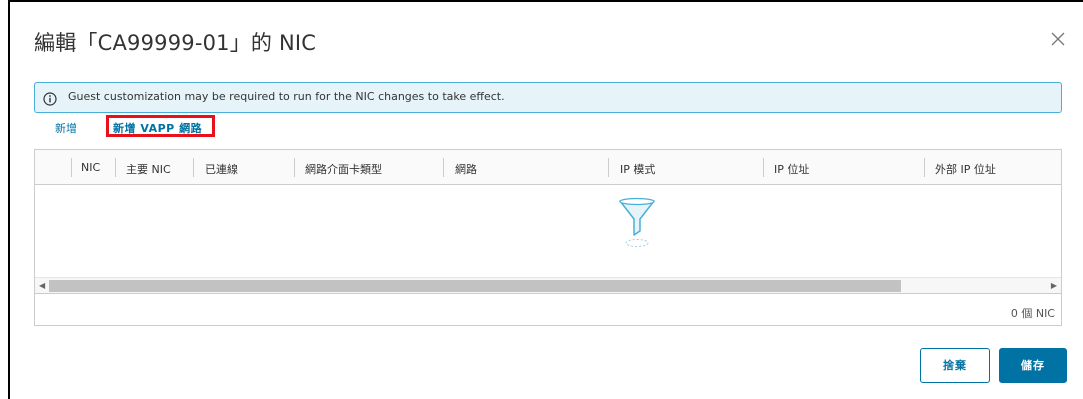 The image size is (1083, 399). I want to click on info-icon, so click(50, 98).